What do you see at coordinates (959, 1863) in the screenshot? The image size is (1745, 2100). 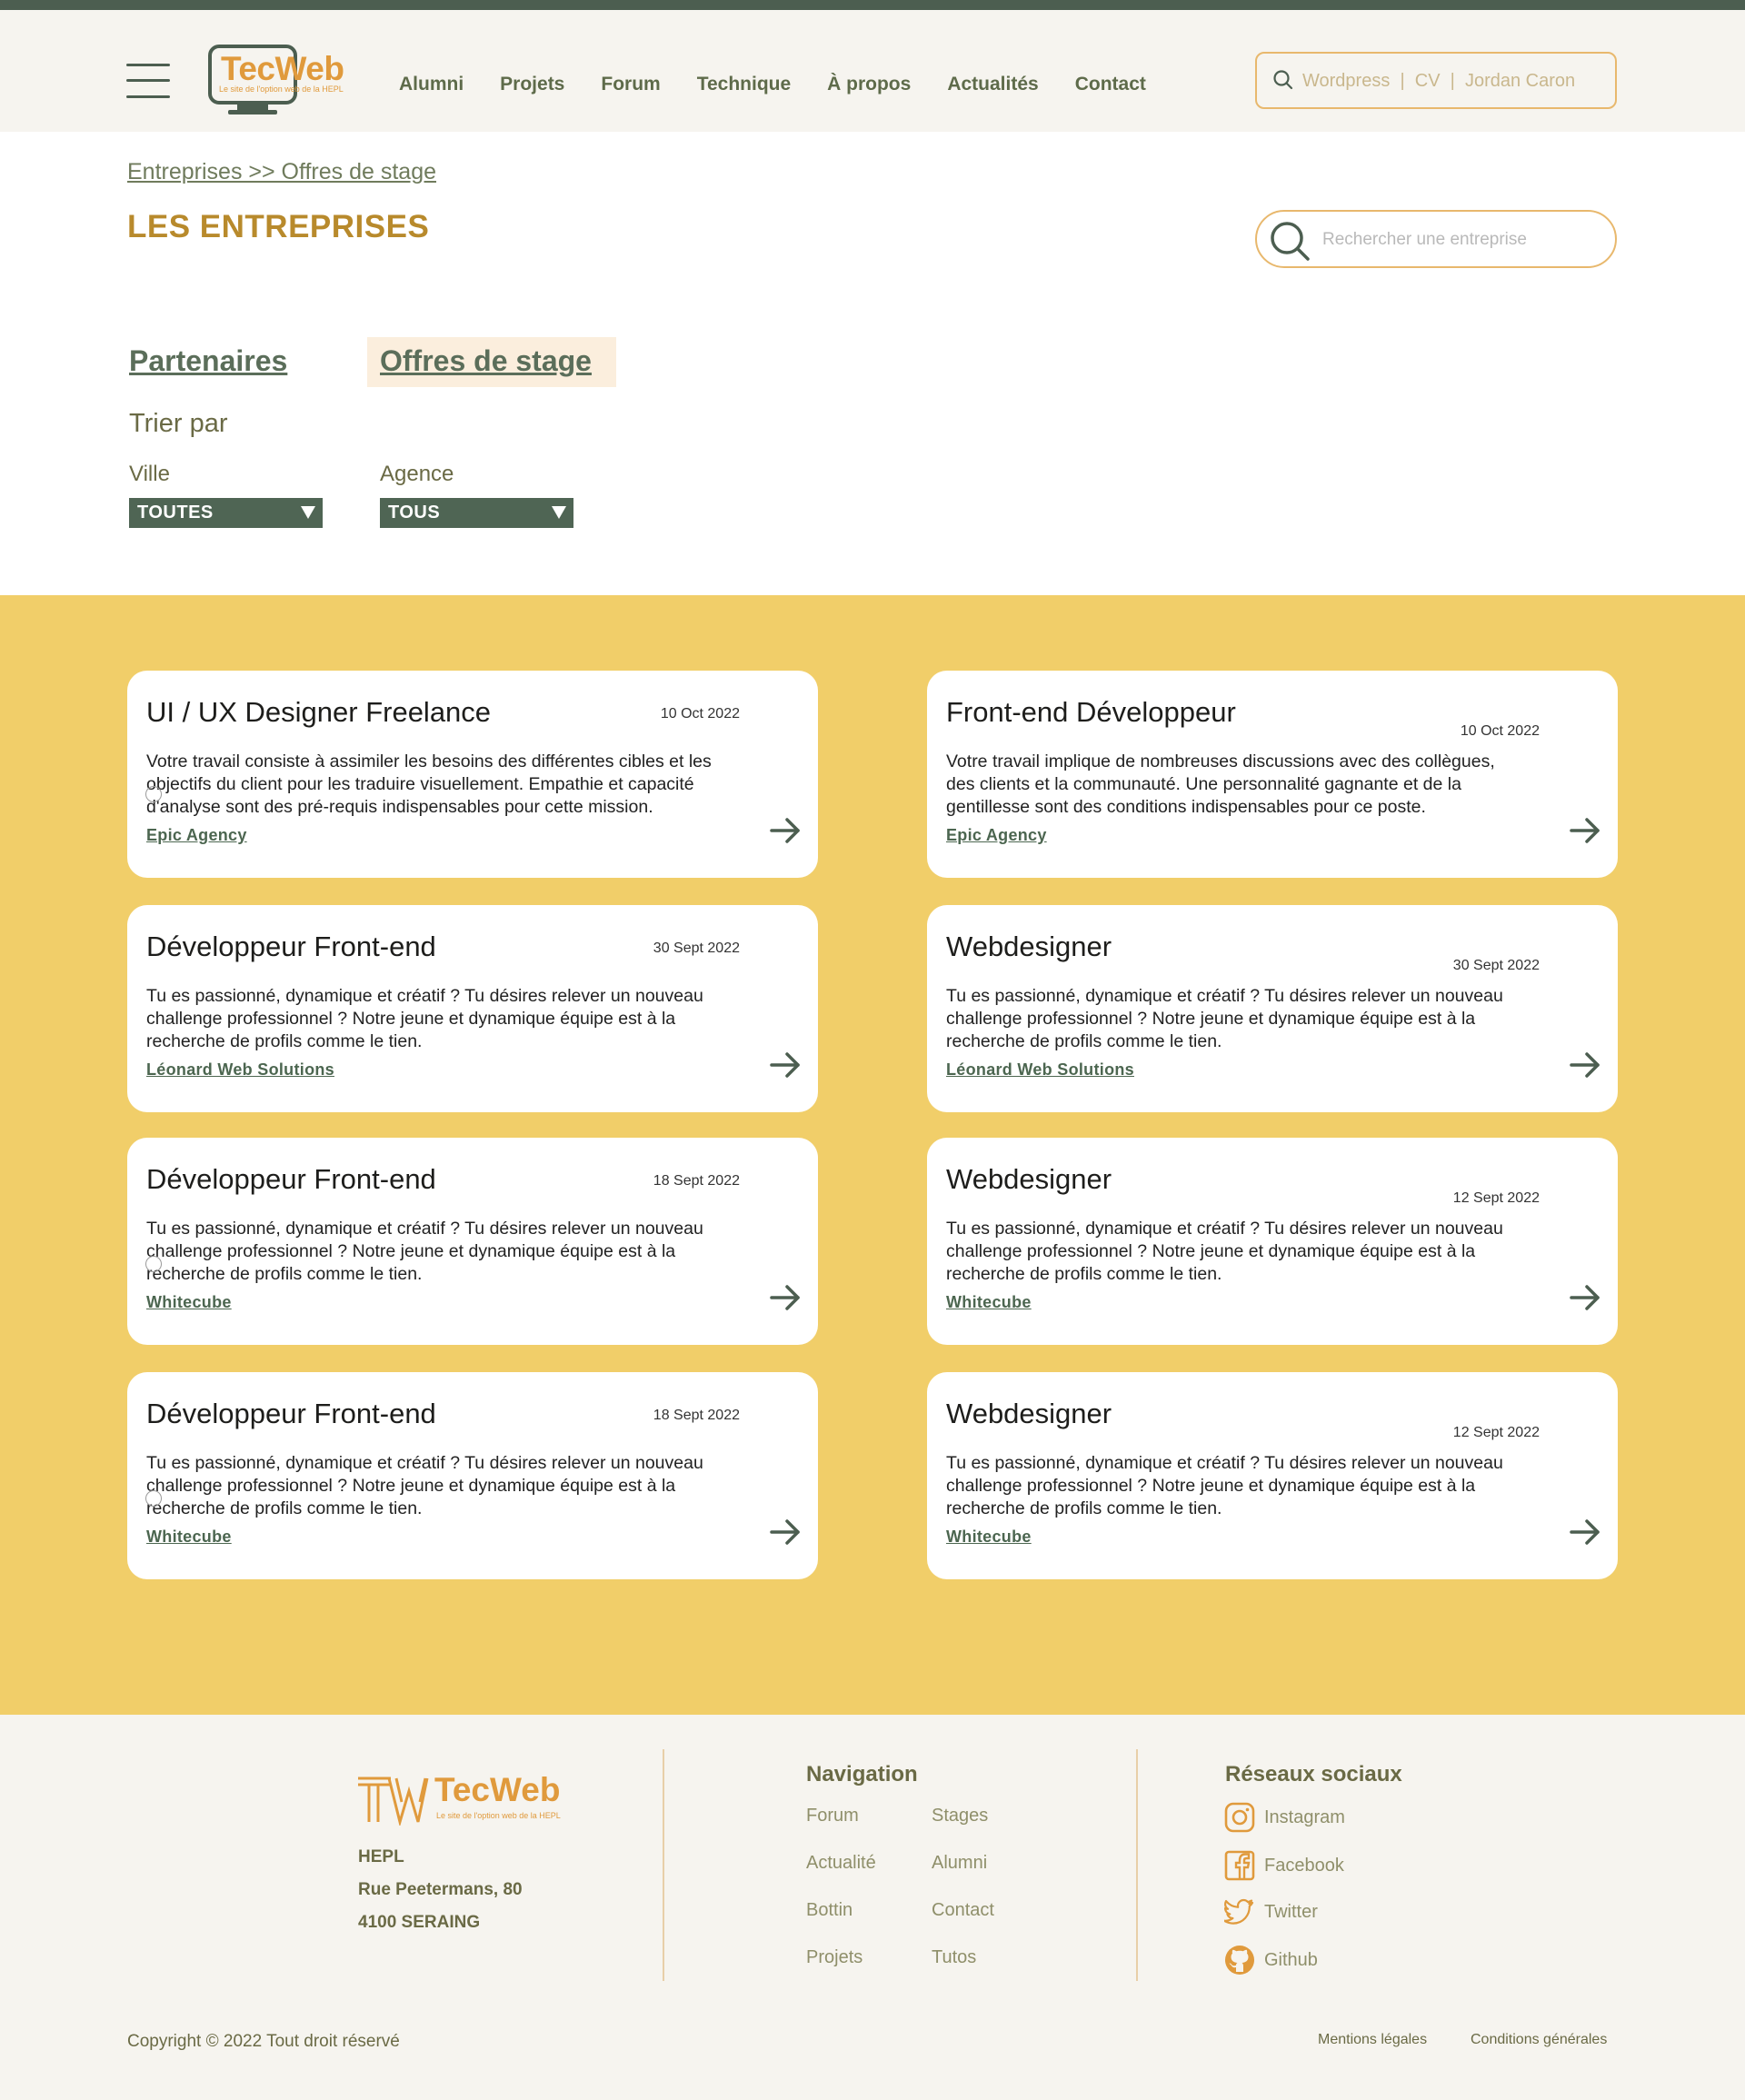 I see `footer-link-alumni: Alumni` at bounding box center [959, 1863].